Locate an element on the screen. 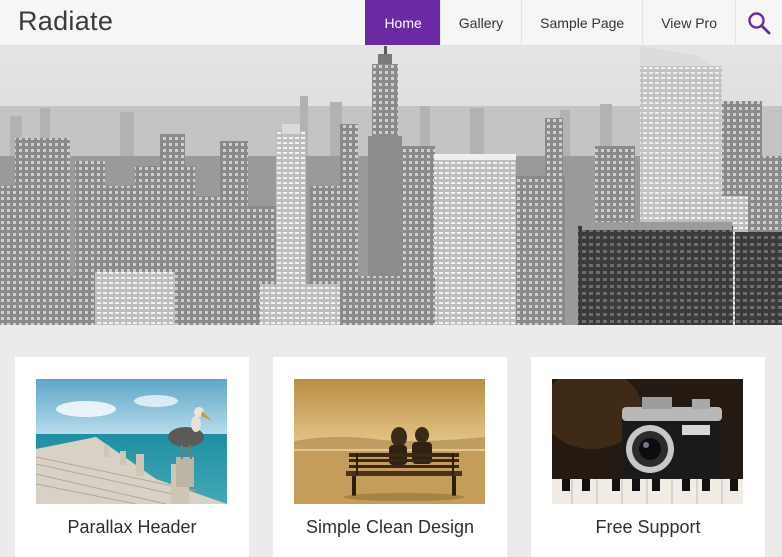  couple-on-bench-photo is located at coordinates (389, 441).